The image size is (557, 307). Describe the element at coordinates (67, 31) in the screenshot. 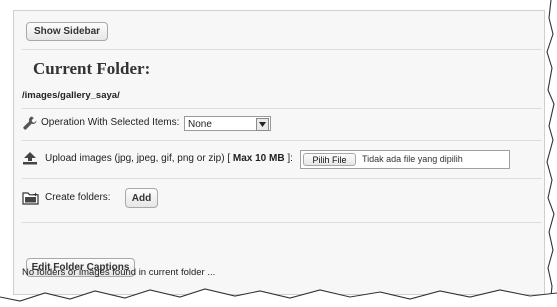

I see `show-sidebar-button: Show Sidebar` at that location.